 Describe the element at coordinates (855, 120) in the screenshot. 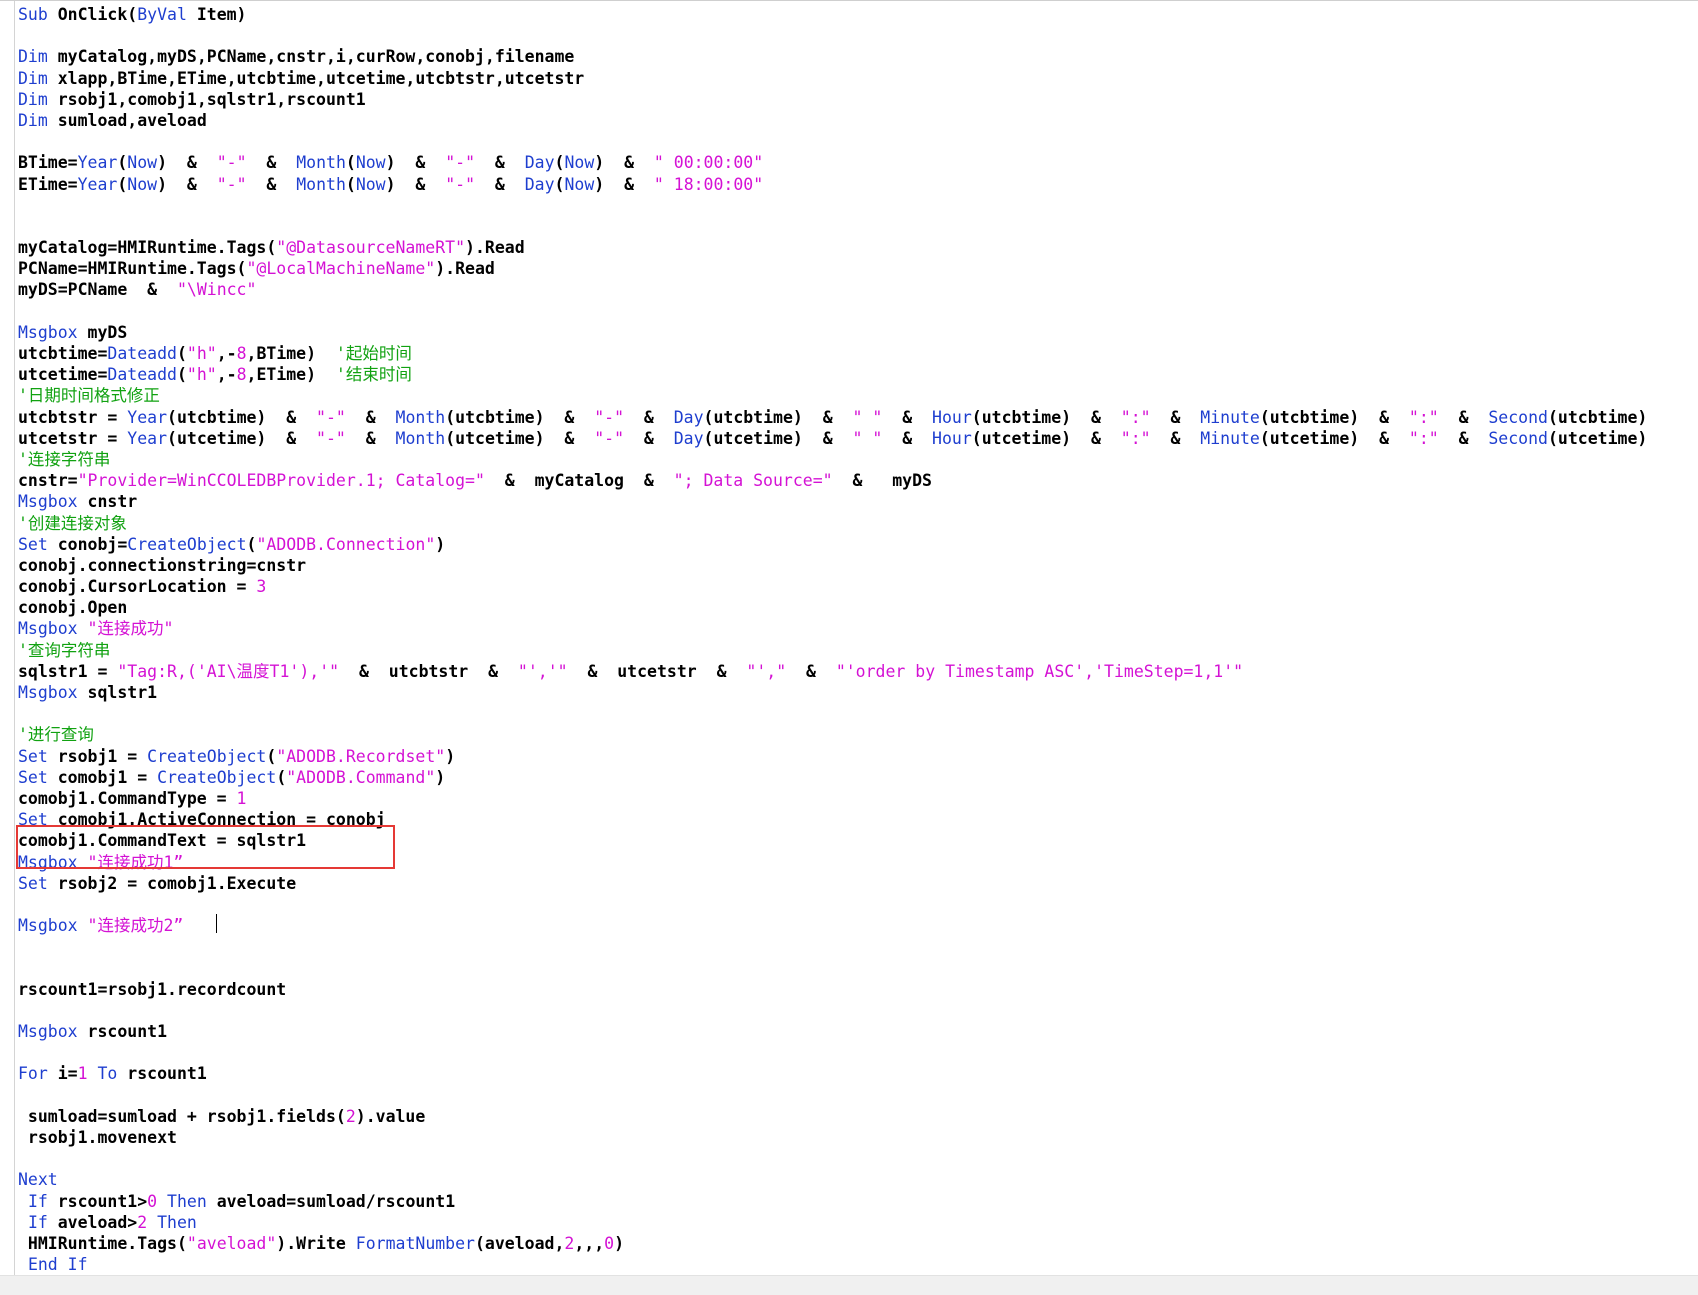

I see `code-line: Dim sumload,aveload` at that location.